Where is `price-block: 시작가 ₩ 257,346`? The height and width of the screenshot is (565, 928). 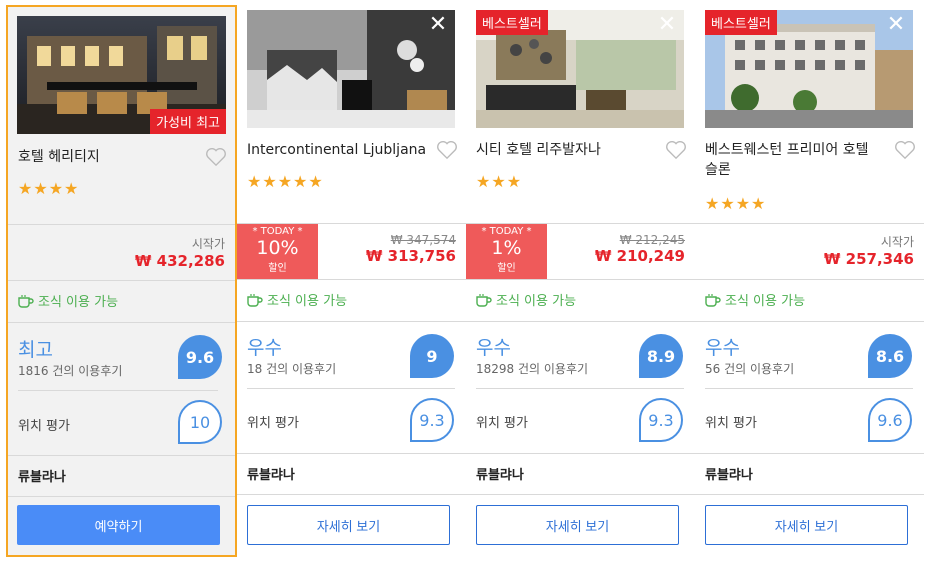 price-block: 시작가 ₩ 257,346 is located at coordinates (869, 250).